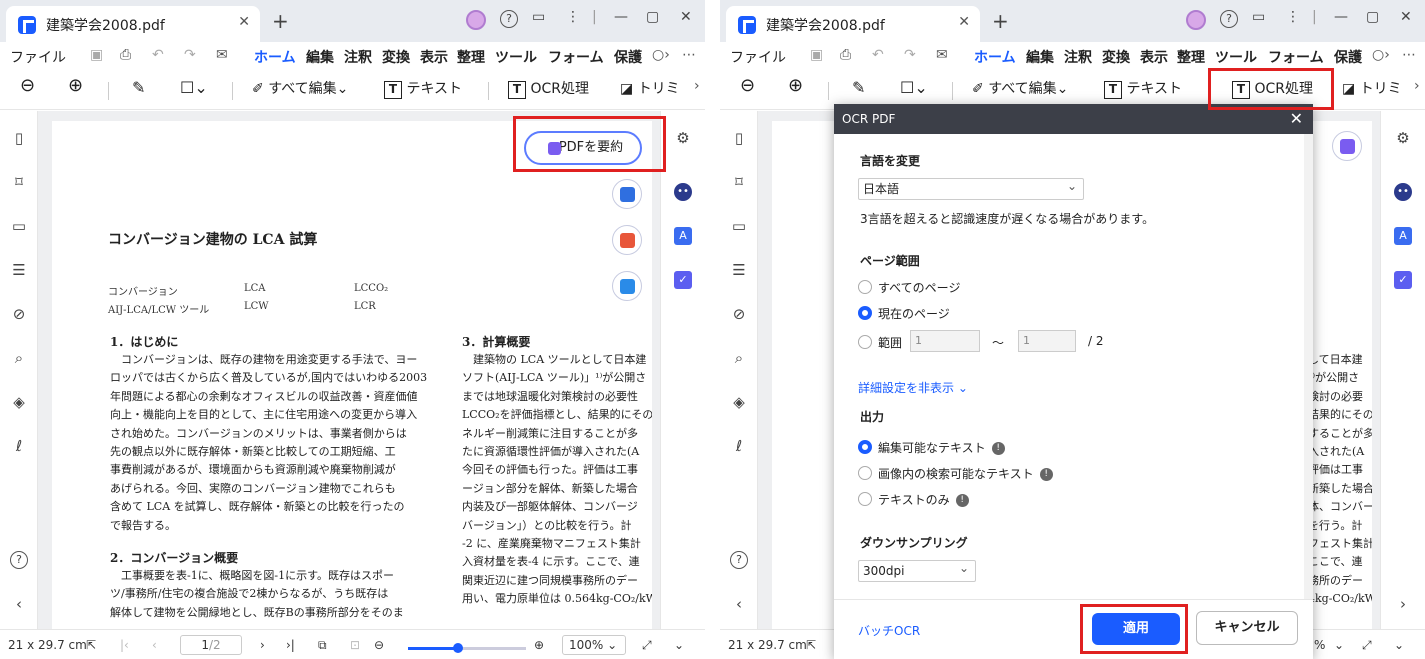 Image resolution: width=1425 pixels, height=659 pixels. What do you see at coordinates (1047, 341) in the screenshot?
I see `range-to-input: 1` at bounding box center [1047, 341].